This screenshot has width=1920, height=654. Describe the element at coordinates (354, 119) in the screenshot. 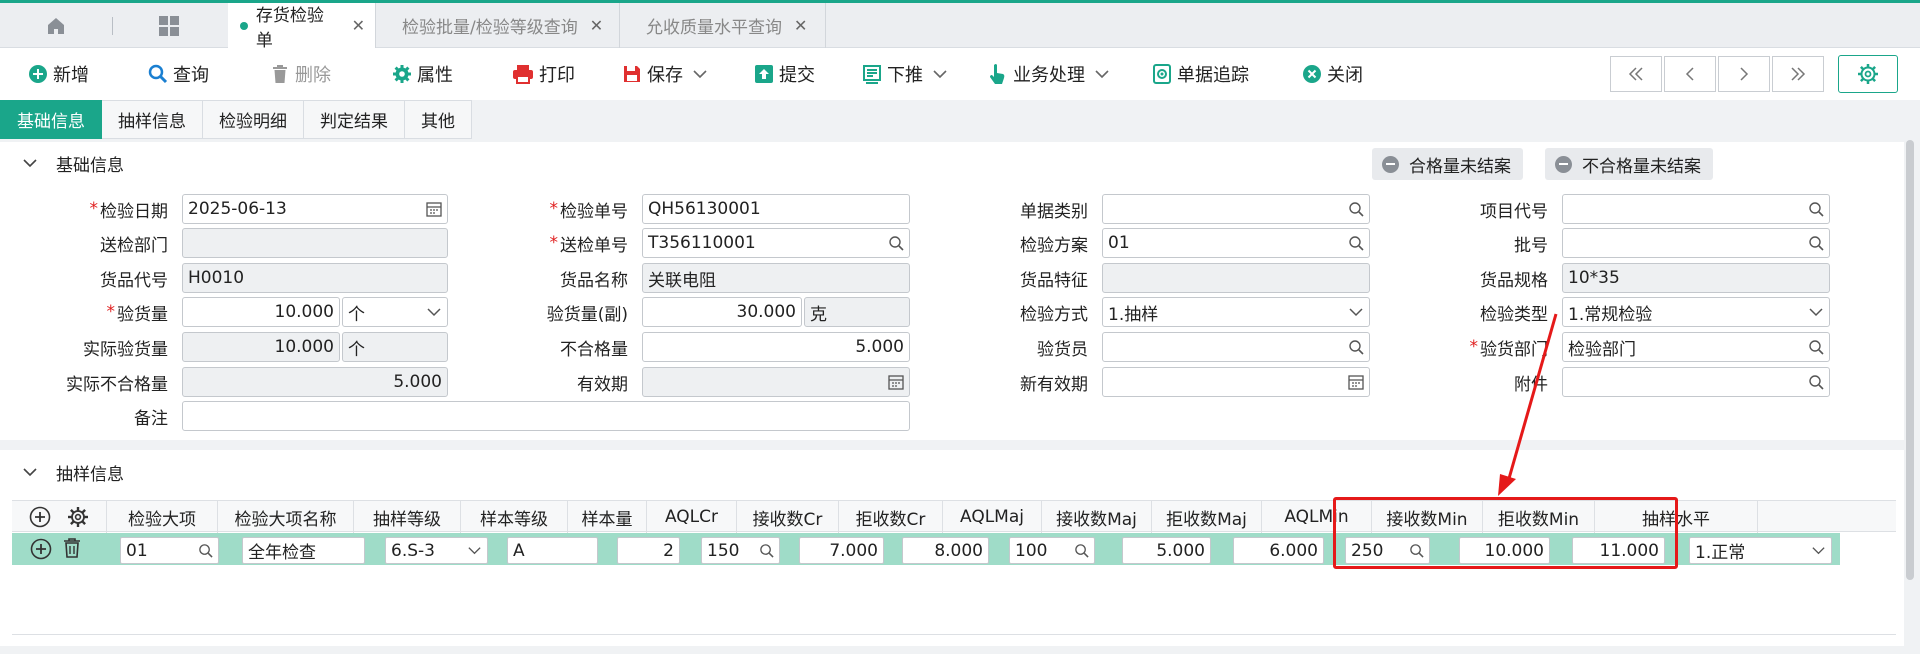

I see `tab-judgement-result: 判定结果` at that location.